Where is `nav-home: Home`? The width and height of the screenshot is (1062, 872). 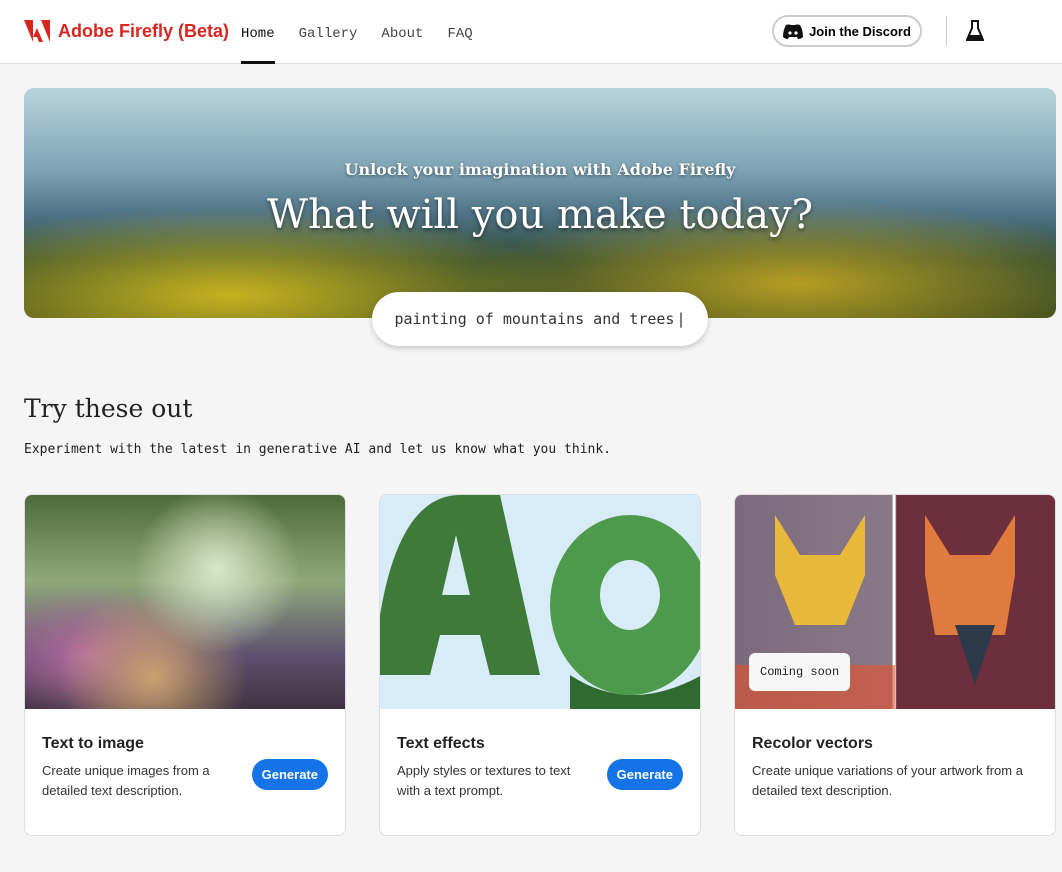 nav-home: Home is located at coordinates (258, 32).